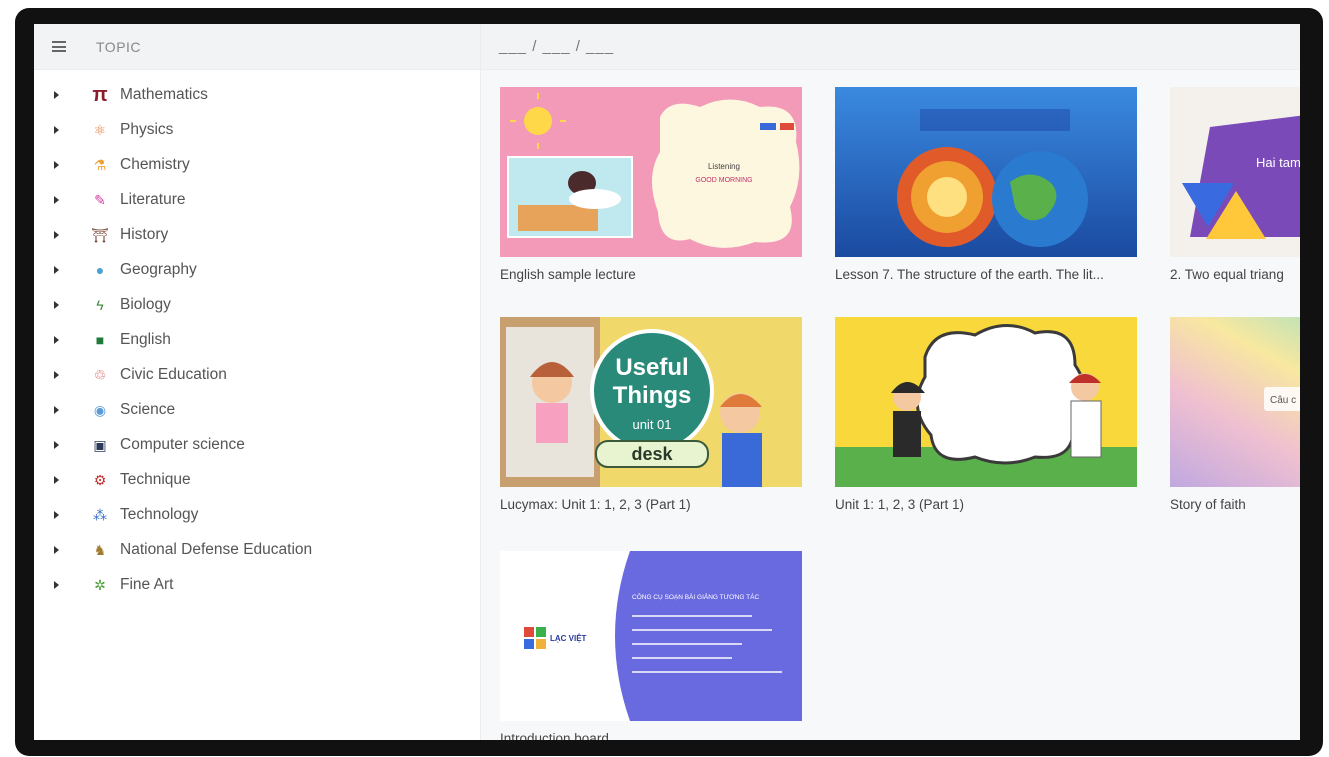 The height and width of the screenshot is (757, 1329). What do you see at coordinates (155, 479) in the screenshot?
I see `sidebar-item-label: Technique` at bounding box center [155, 479].